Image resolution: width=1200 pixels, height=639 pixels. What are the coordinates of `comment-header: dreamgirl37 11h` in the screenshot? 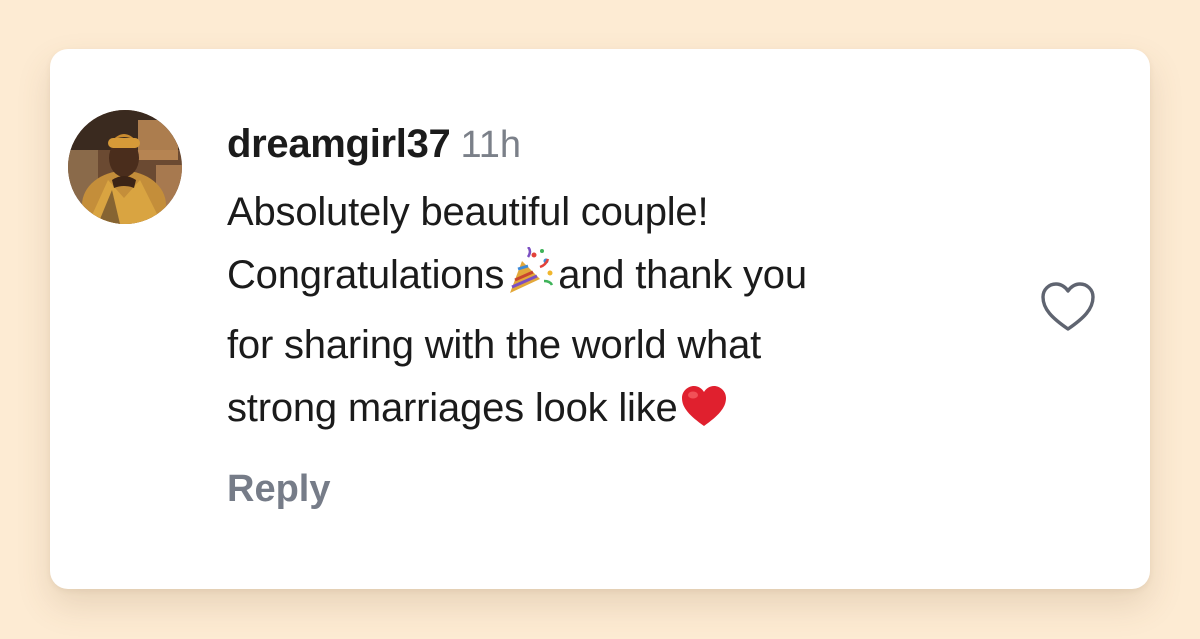 It's located at (374, 148).